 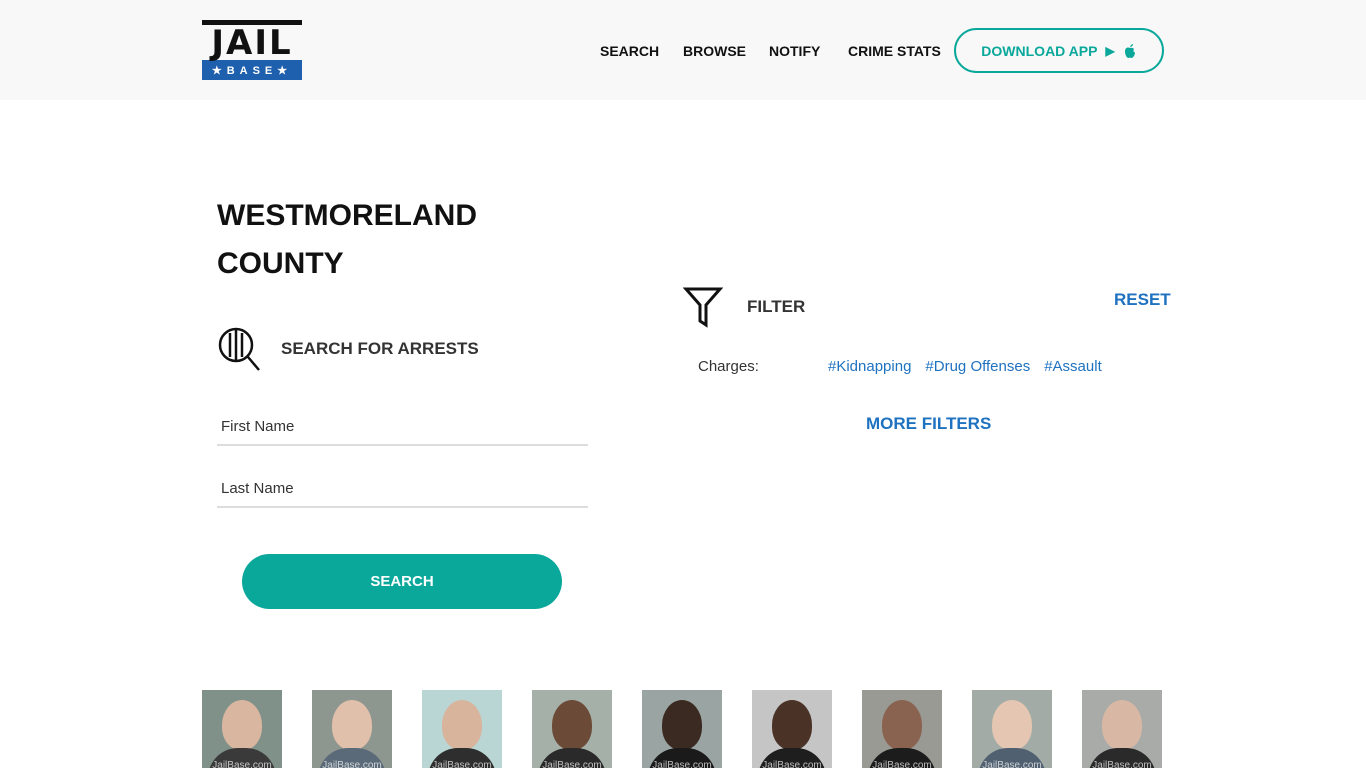 I want to click on filter-label: FILTER, so click(x=776, y=306).